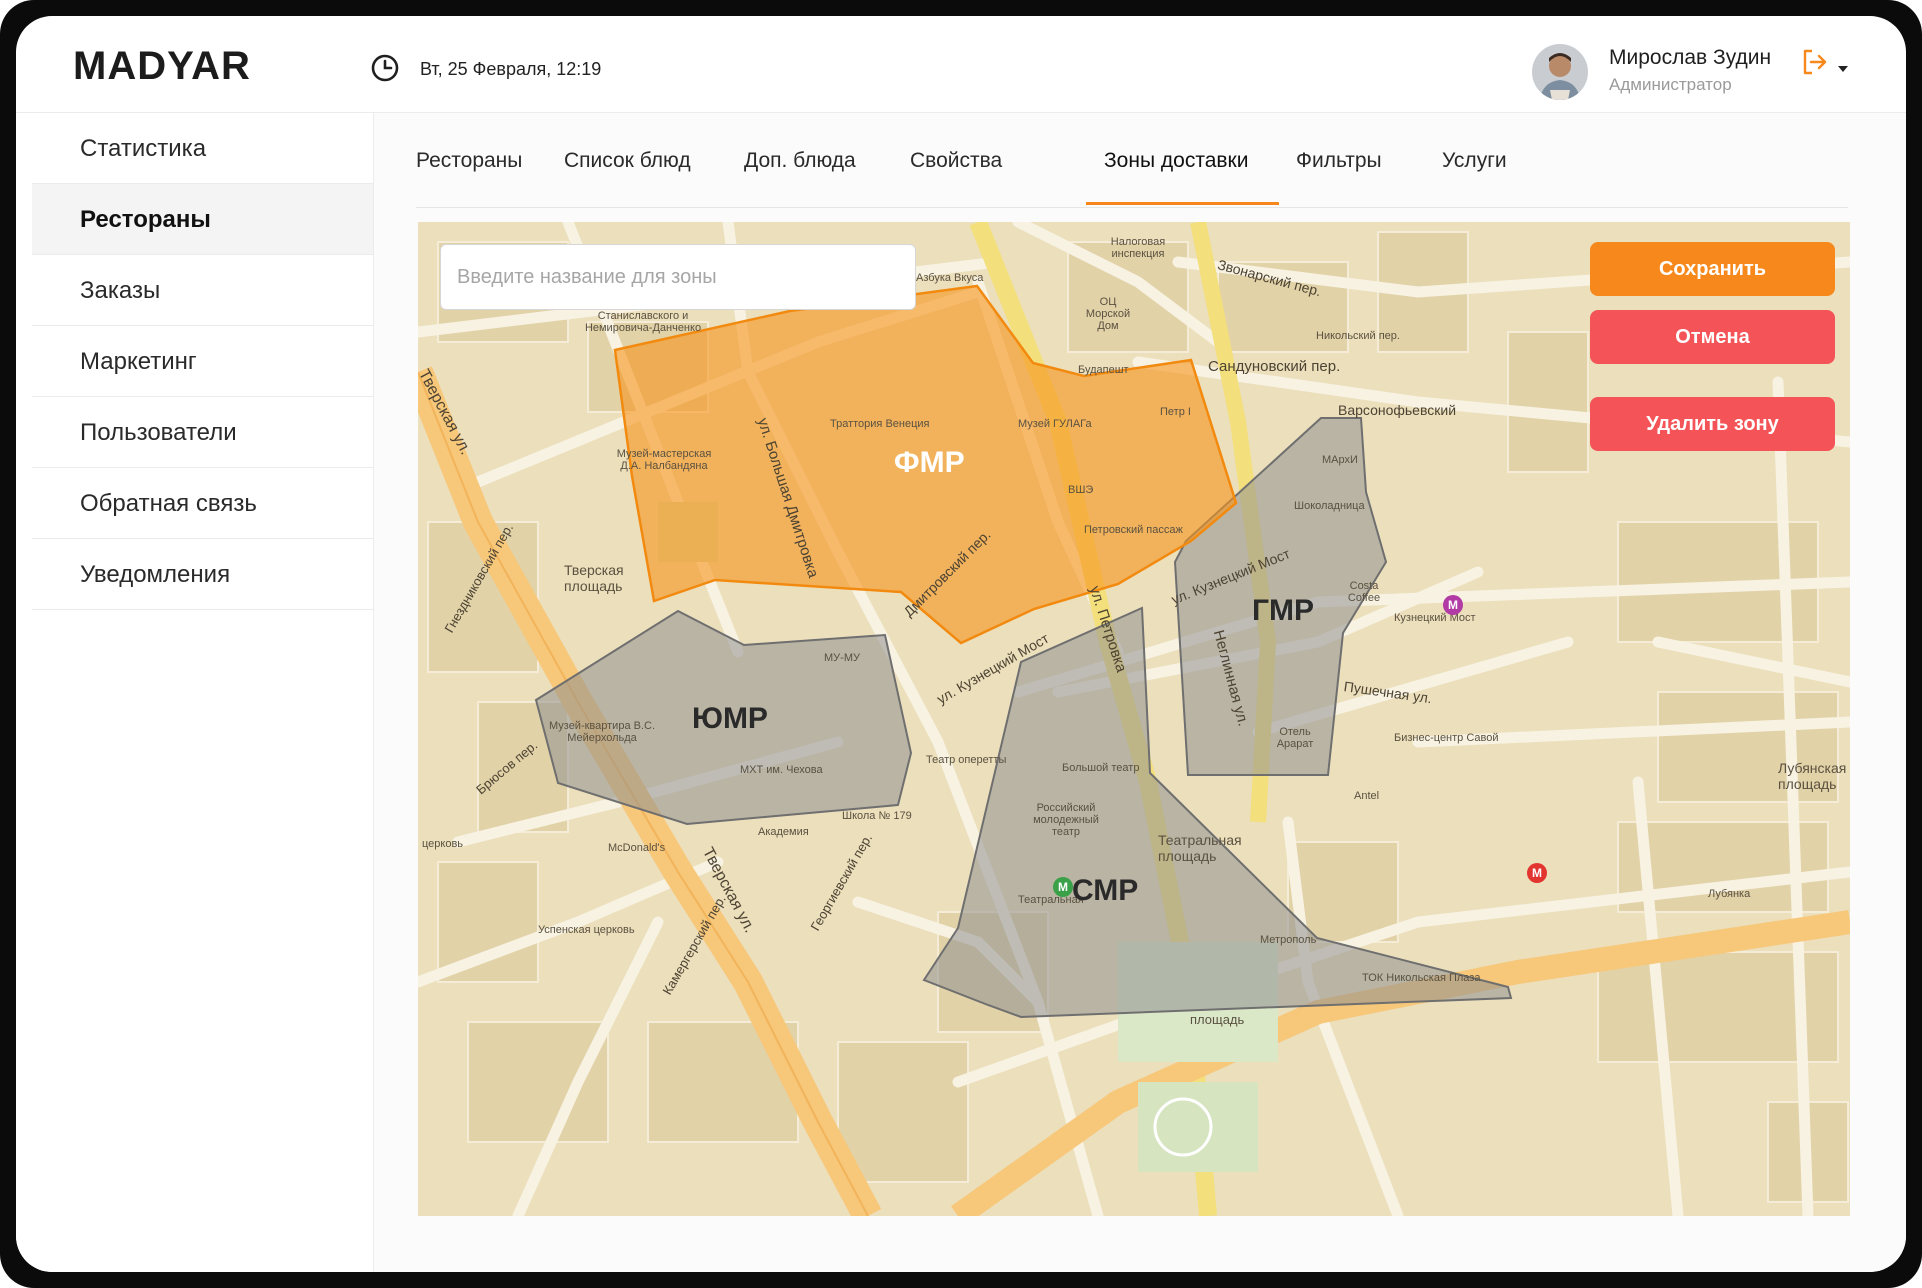  What do you see at coordinates (1339, 161) in the screenshot?
I see `tab-filters: Фильтры` at bounding box center [1339, 161].